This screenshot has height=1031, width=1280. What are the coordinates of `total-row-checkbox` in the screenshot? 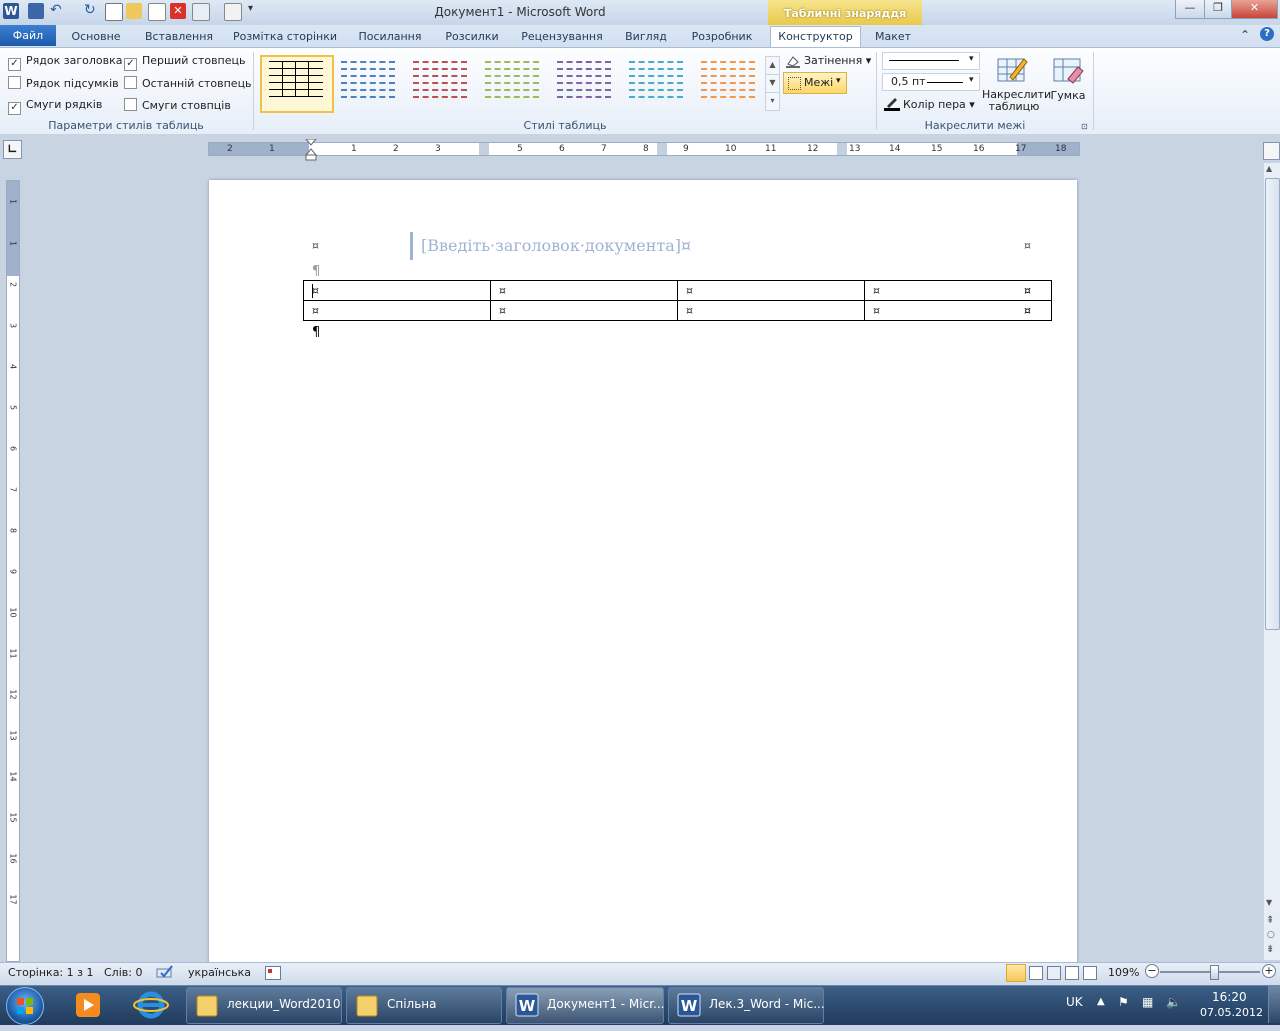 It's located at (14, 82).